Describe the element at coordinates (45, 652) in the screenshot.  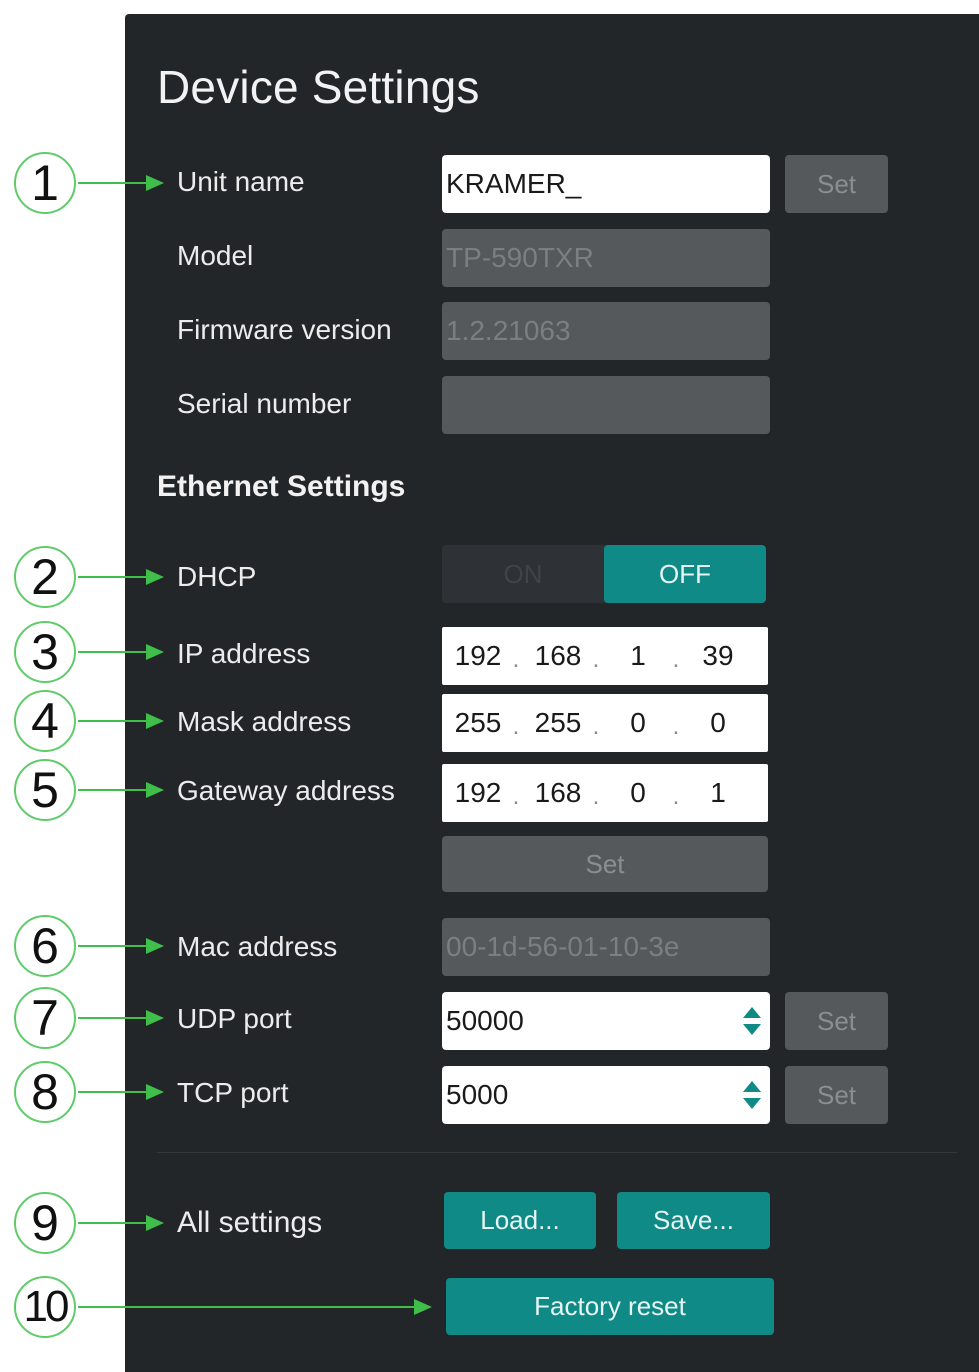
I see `callout-3: 3` at that location.